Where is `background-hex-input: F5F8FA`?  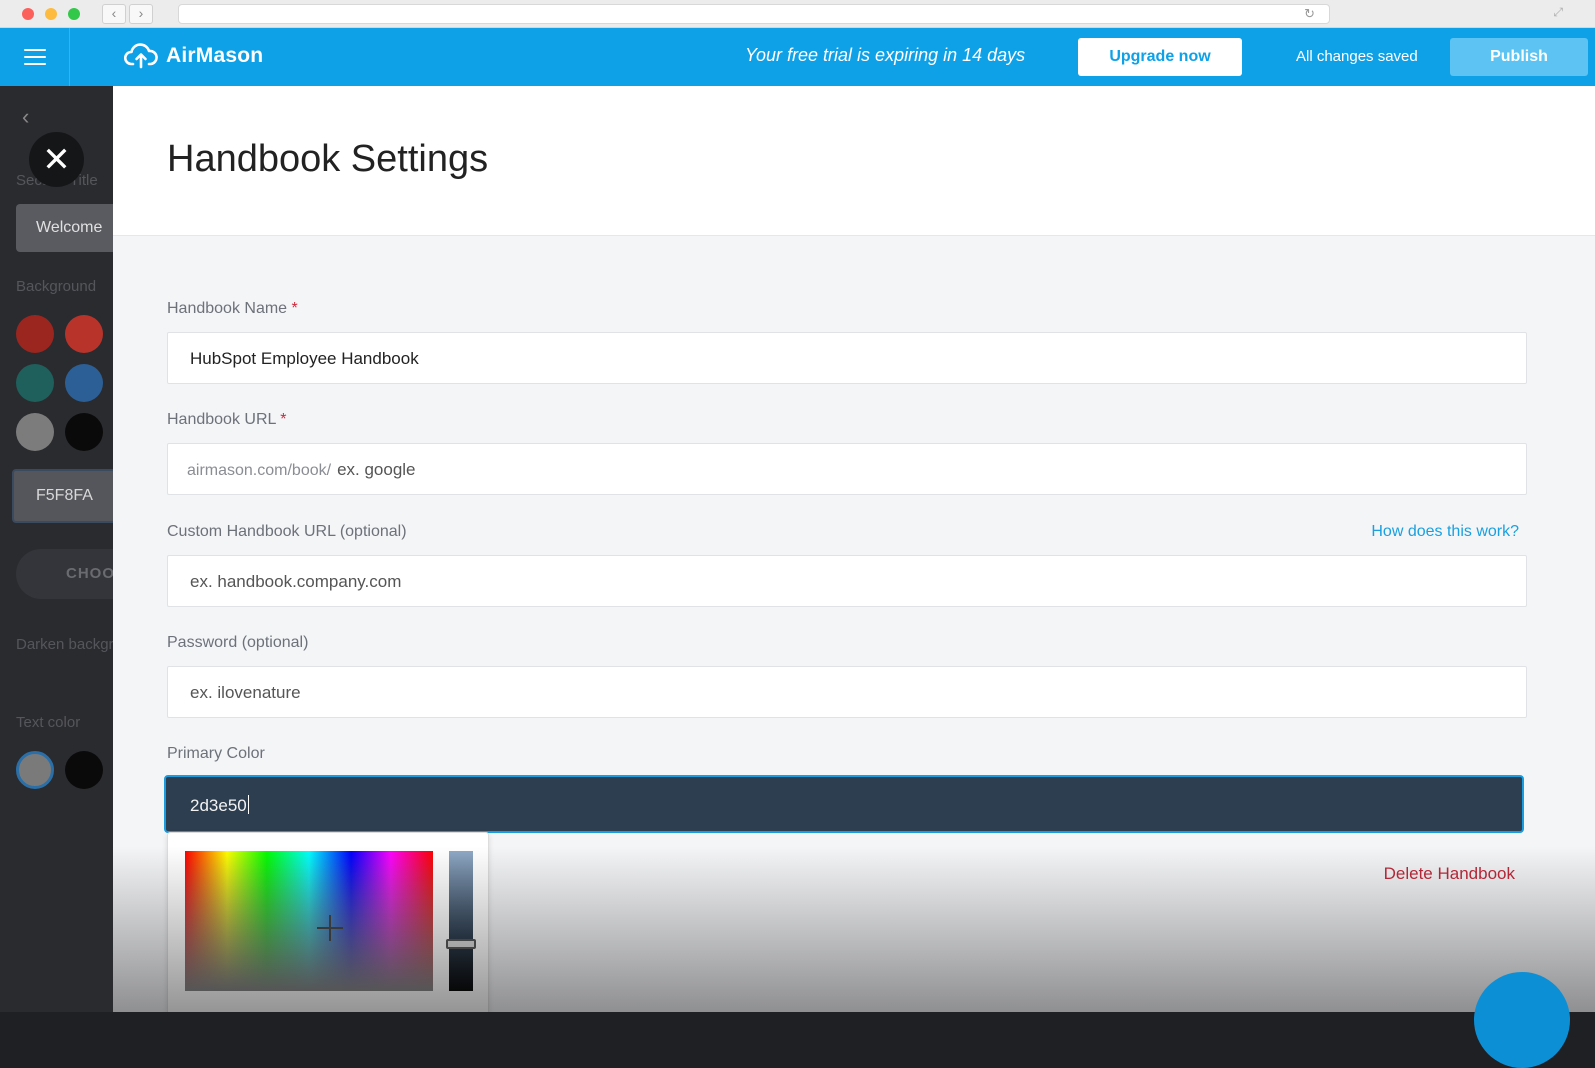
background-hex-input: F5F8FA is located at coordinates (62, 496).